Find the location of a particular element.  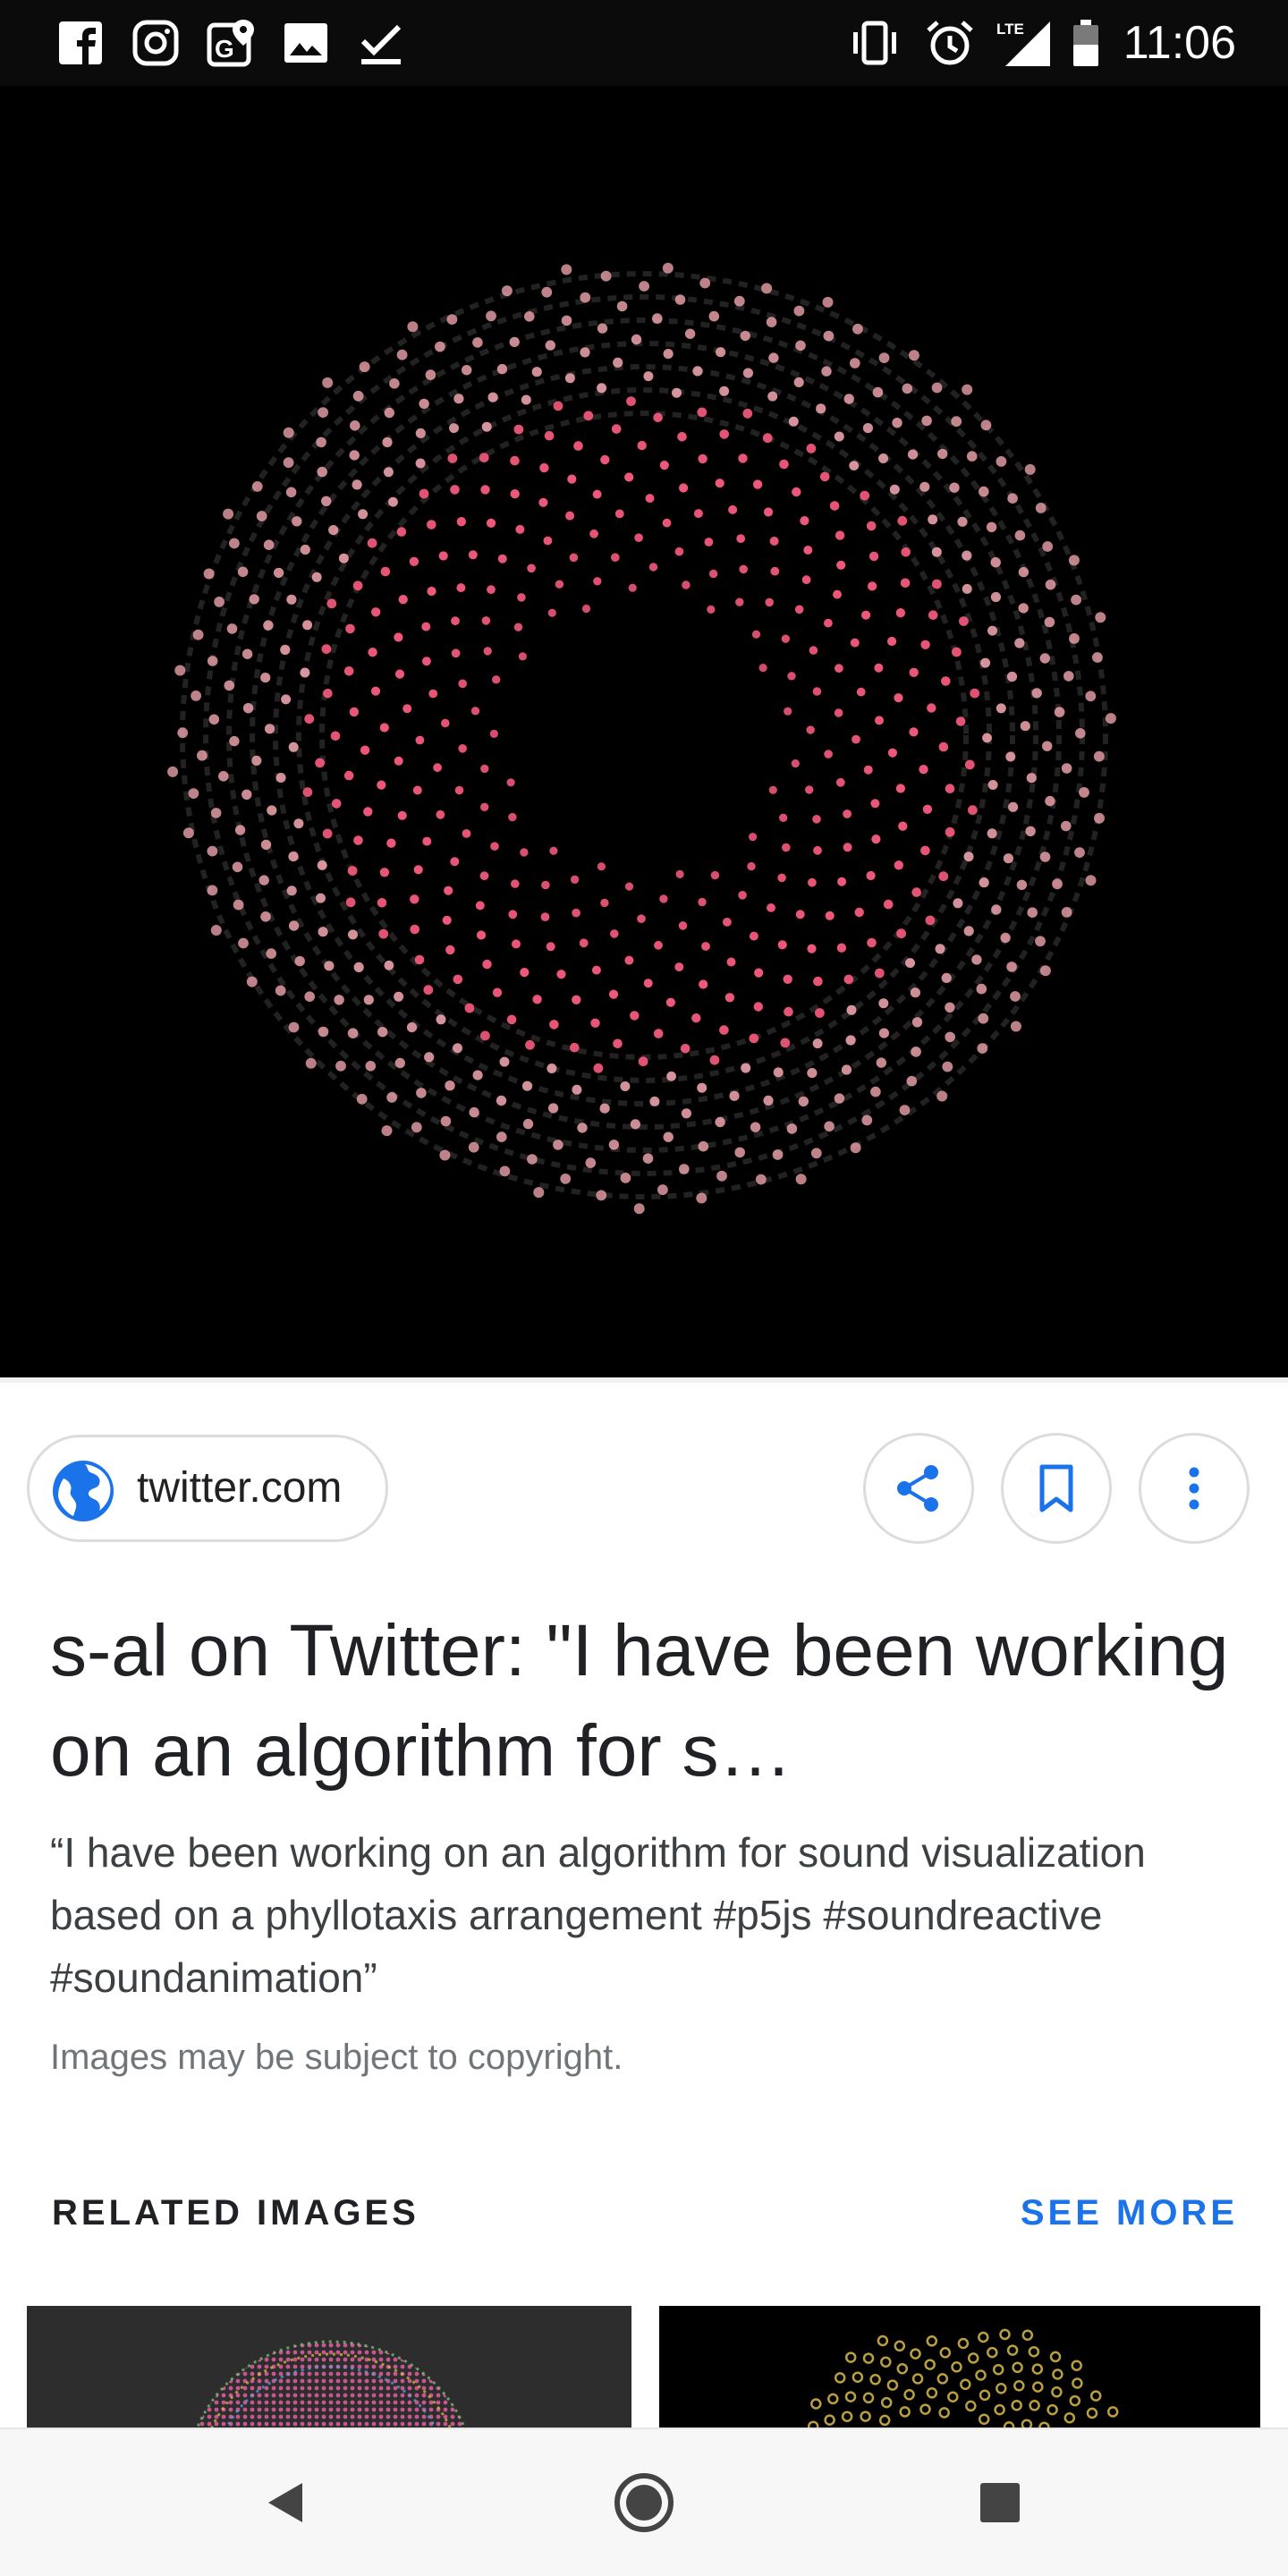

gold-phyllotaxis-thumbnail is located at coordinates (963, 2378).